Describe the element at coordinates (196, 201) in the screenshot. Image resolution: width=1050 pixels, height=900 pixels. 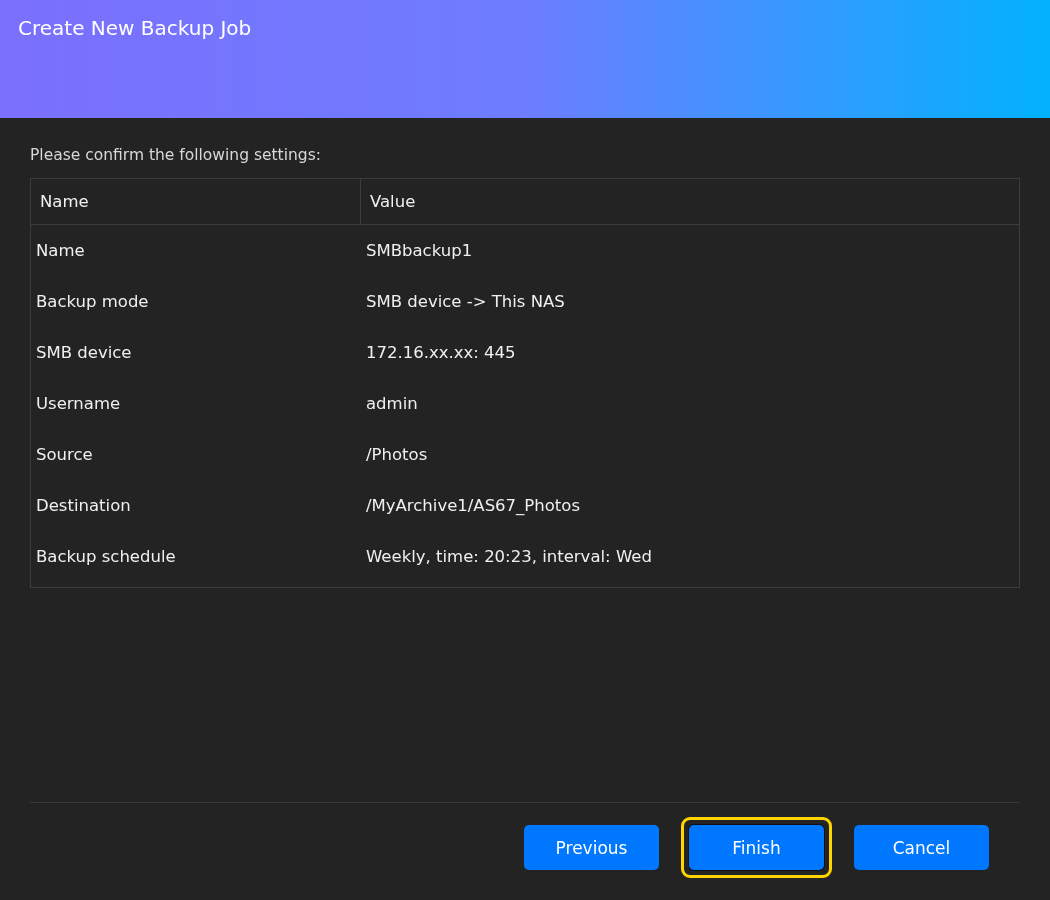
I see `column-header: Name` at that location.